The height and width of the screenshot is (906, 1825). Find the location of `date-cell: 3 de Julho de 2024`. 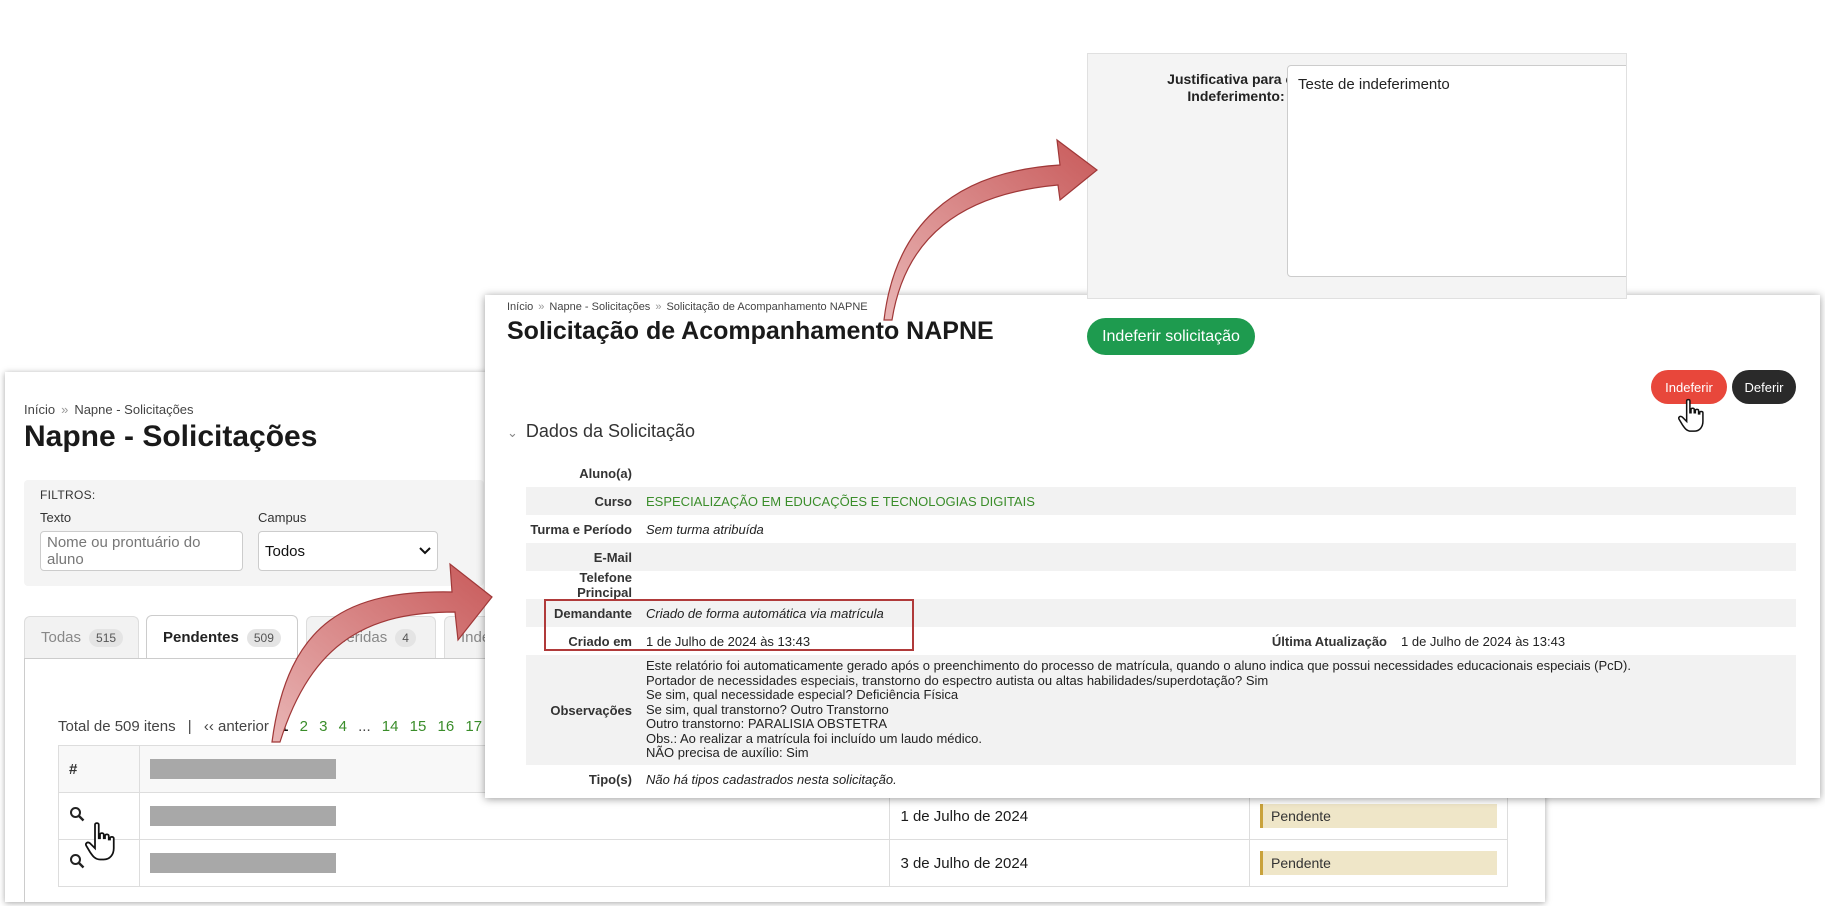

date-cell: 3 de Julho de 2024 is located at coordinates (1069, 863).